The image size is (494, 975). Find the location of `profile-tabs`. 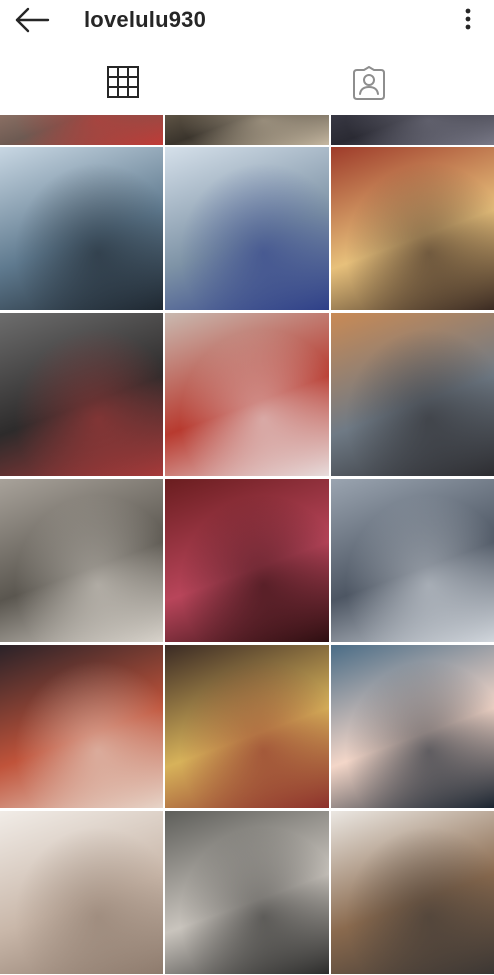

profile-tabs is located at coordinates (247, 78).